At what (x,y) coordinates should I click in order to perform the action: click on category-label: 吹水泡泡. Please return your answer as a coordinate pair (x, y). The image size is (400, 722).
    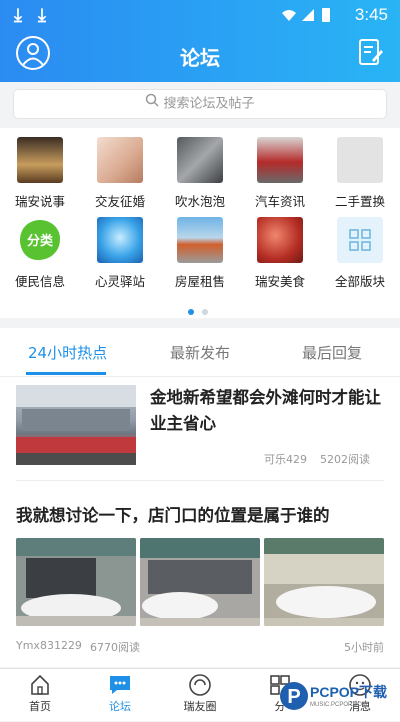
    Looking at the image, I should click on (199, 201).